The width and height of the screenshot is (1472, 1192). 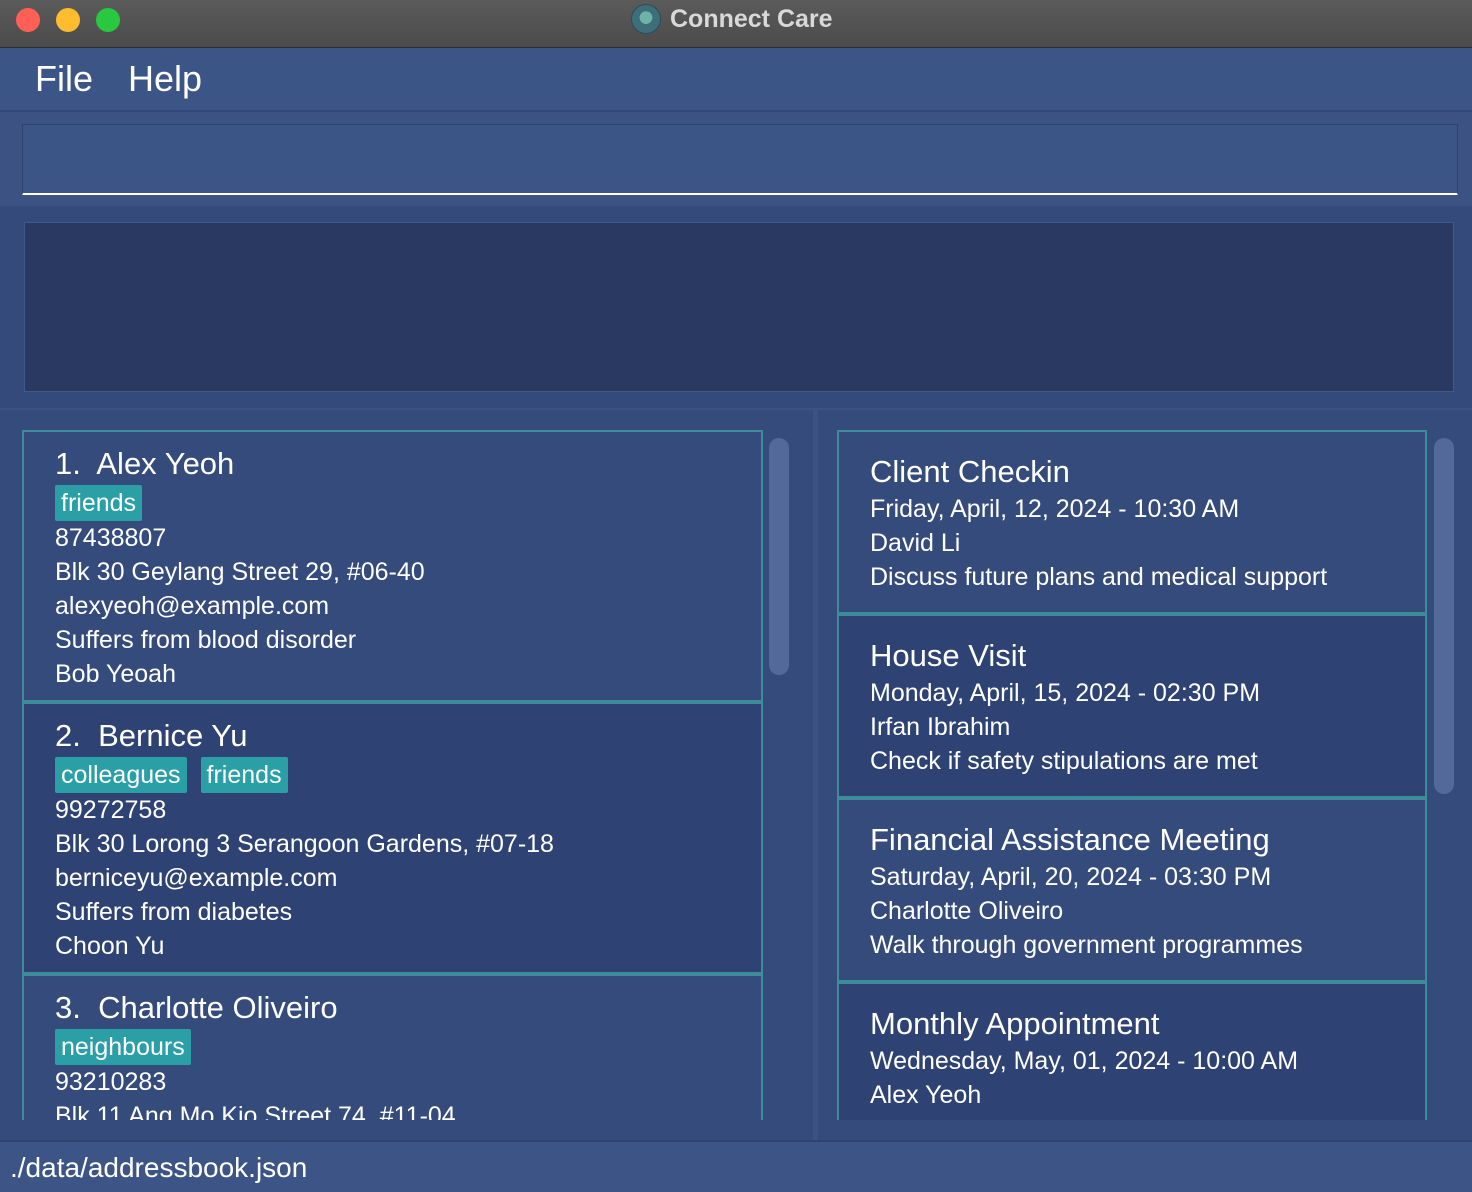 I want to click on appointment-title: Financial Assistance Meeting, so click(x=1070, y=839).